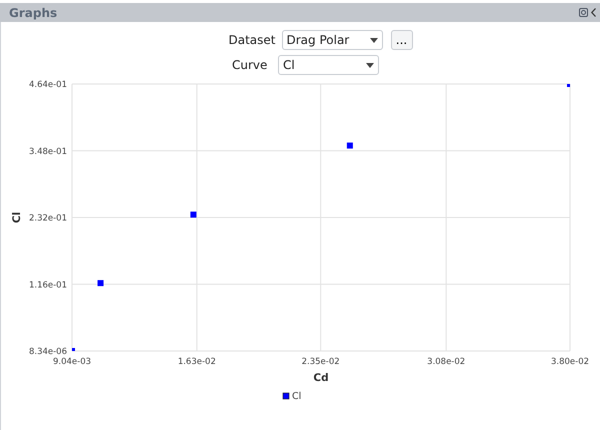 Image resolution: width=600 pixels, height=430 pixels. I want to click on y-tick-label: 4.64e-01, so click(47, 85).